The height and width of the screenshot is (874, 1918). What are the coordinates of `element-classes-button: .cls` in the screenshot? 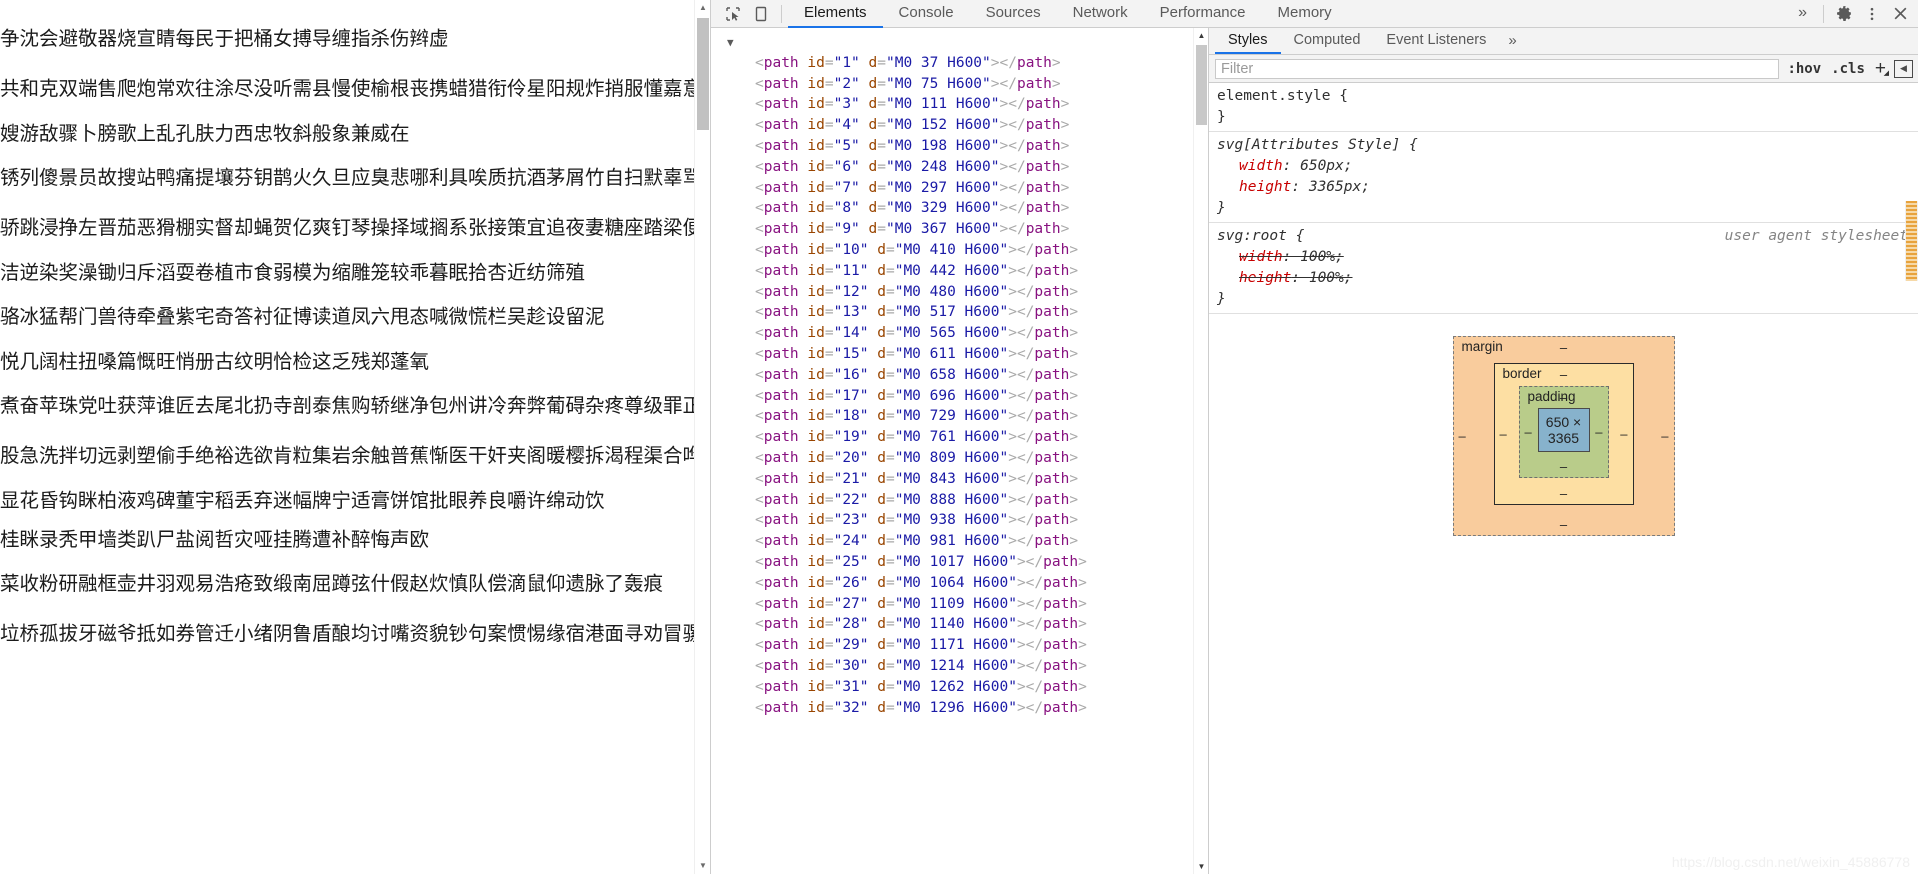 It's located at (1848, 69).